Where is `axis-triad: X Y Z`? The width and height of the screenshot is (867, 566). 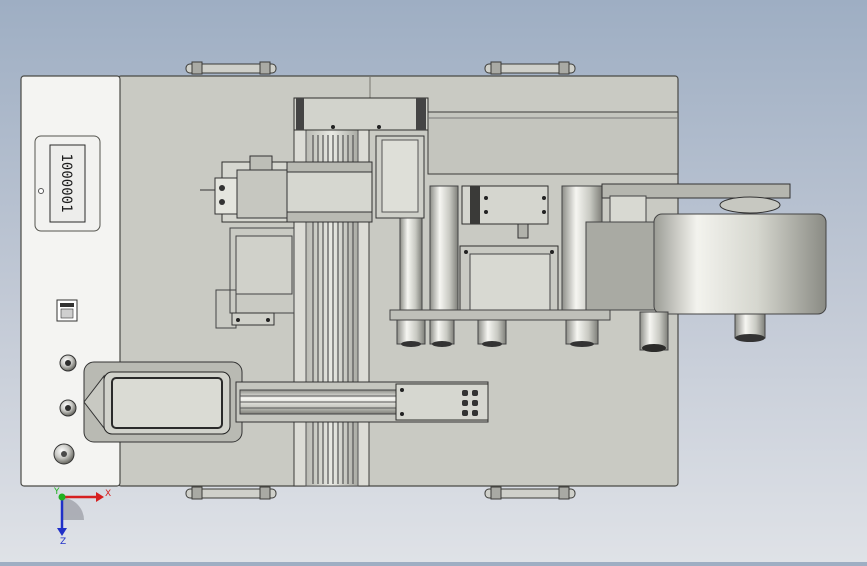
axis-triad: X Y Z is located at coordinates (82, 517).